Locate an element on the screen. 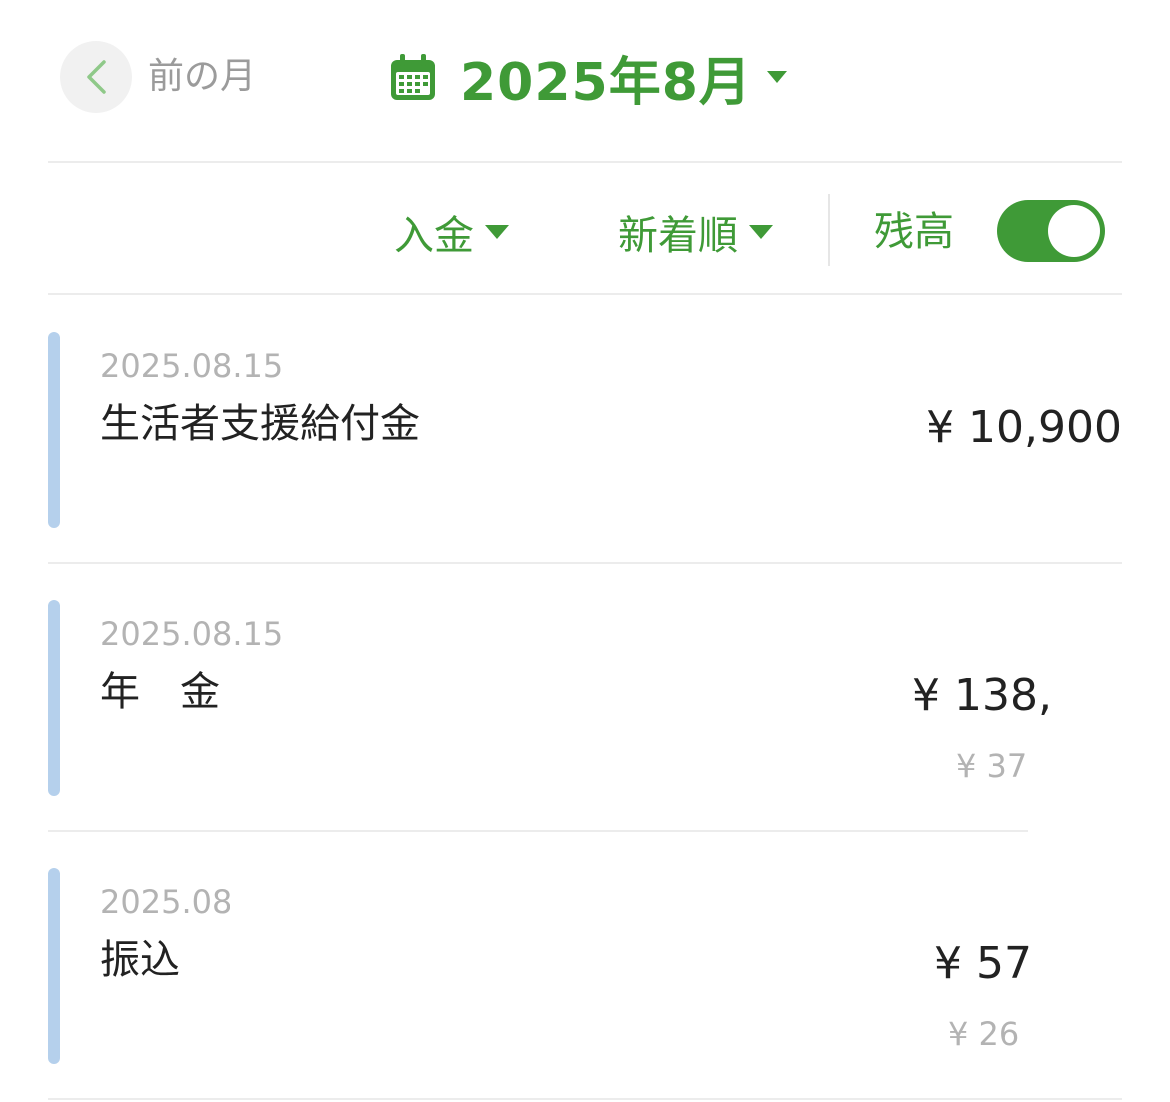 Image resolution: width=1170 pixels, height=1102 pixels. transaction-title: 生活者支援給付金 is located at coordinates (260, 424).